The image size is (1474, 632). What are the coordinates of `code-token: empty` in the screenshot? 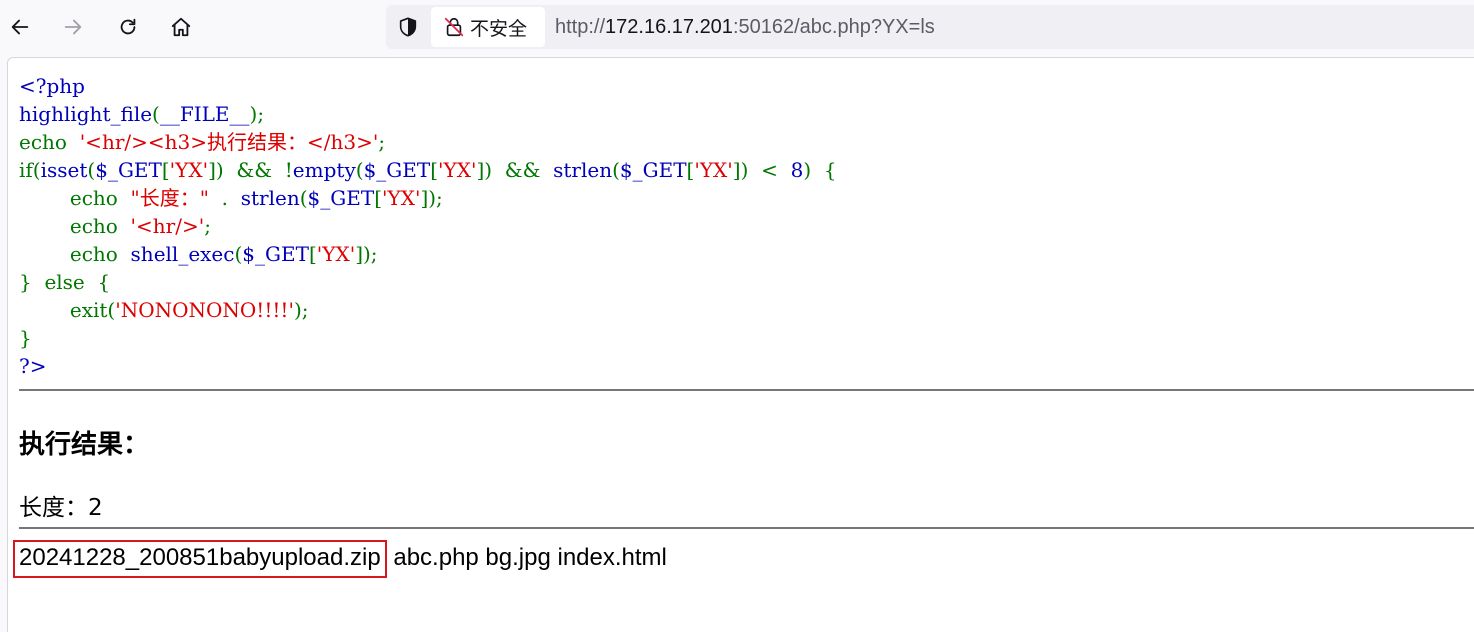 It's located at (324, 170).